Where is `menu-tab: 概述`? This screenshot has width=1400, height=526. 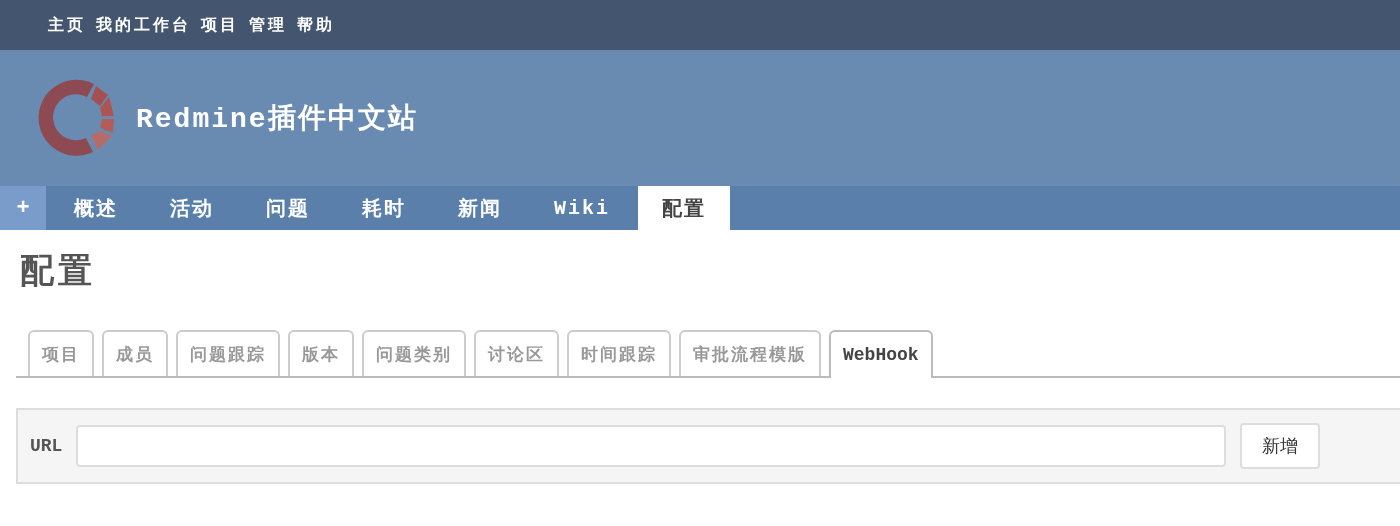 menu-tab: 概述 is located at coordinates (96, 208).